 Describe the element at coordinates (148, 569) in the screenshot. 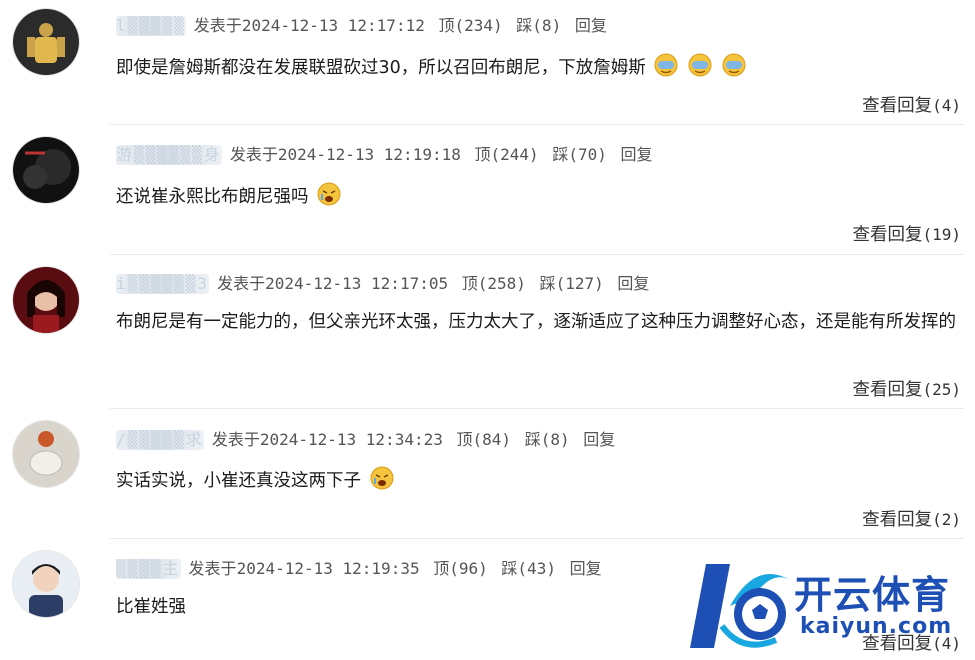

I see `username: ▒▒▒▒主` at that location.